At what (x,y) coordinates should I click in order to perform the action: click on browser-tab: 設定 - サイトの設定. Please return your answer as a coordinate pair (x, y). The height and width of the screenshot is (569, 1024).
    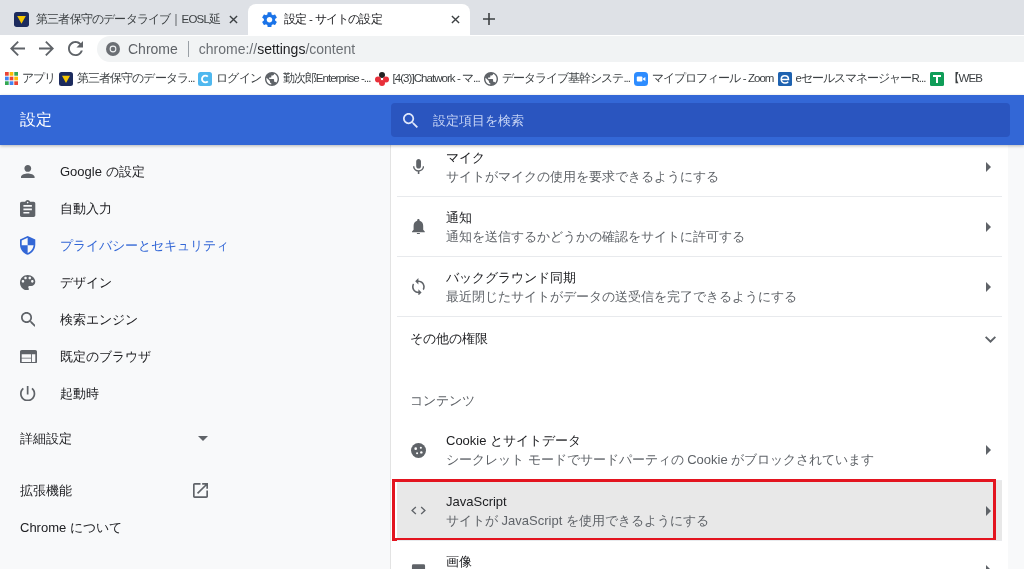
    Looking at the image, I should click on (359, 19).